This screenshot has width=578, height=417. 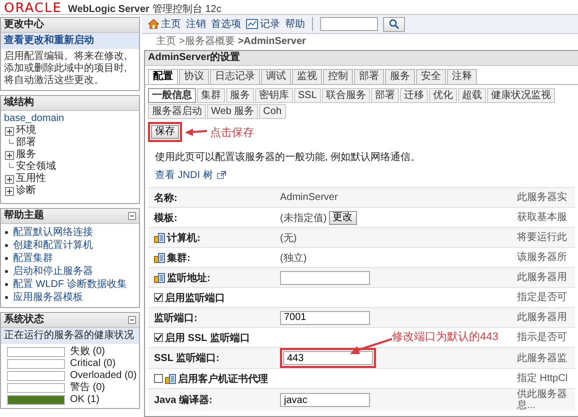 I want to click on tab: 调试, so click(x=276, y=76).